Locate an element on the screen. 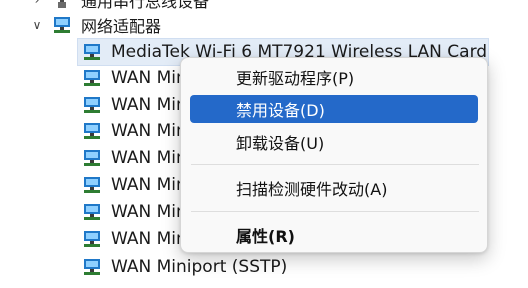 This screenshot has height=288, width=528. tree-item-network-adapters: ∨ 网络适配器 is located at coordinates (95, 25).